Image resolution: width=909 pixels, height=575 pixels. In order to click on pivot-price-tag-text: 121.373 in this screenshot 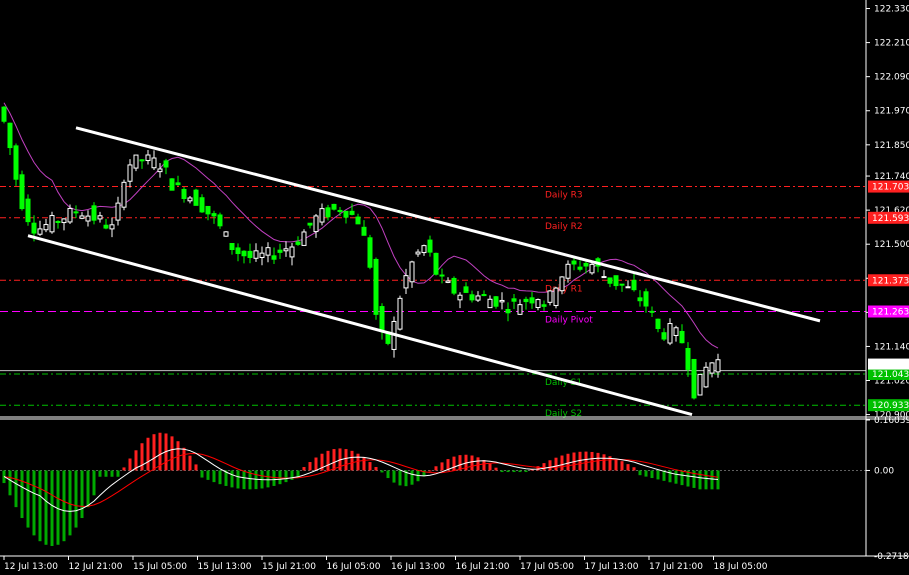, I will do `click(890, 281)`.